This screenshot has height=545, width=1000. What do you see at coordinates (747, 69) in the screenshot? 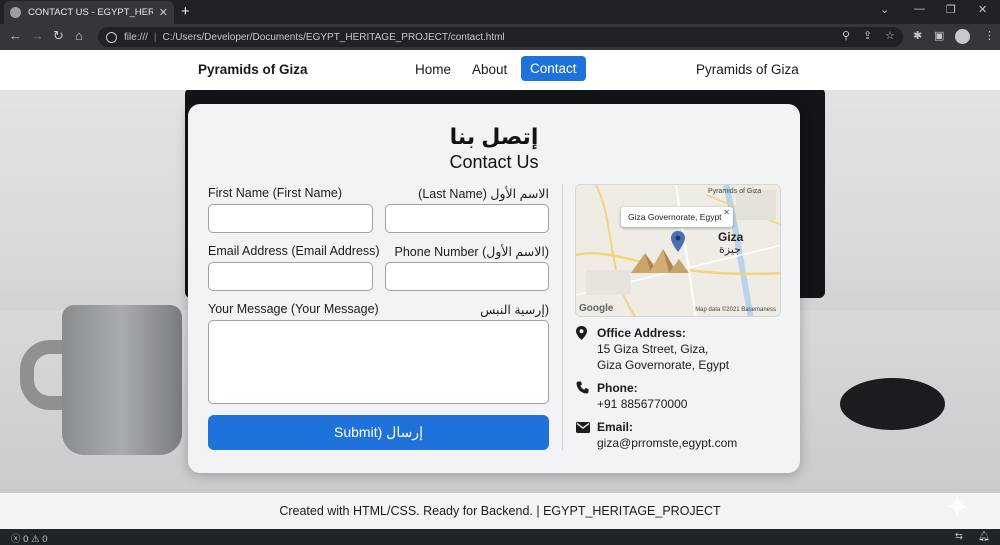
I see `site-brand-right: Pyramids of Giza` at bounding box center [747, 69].